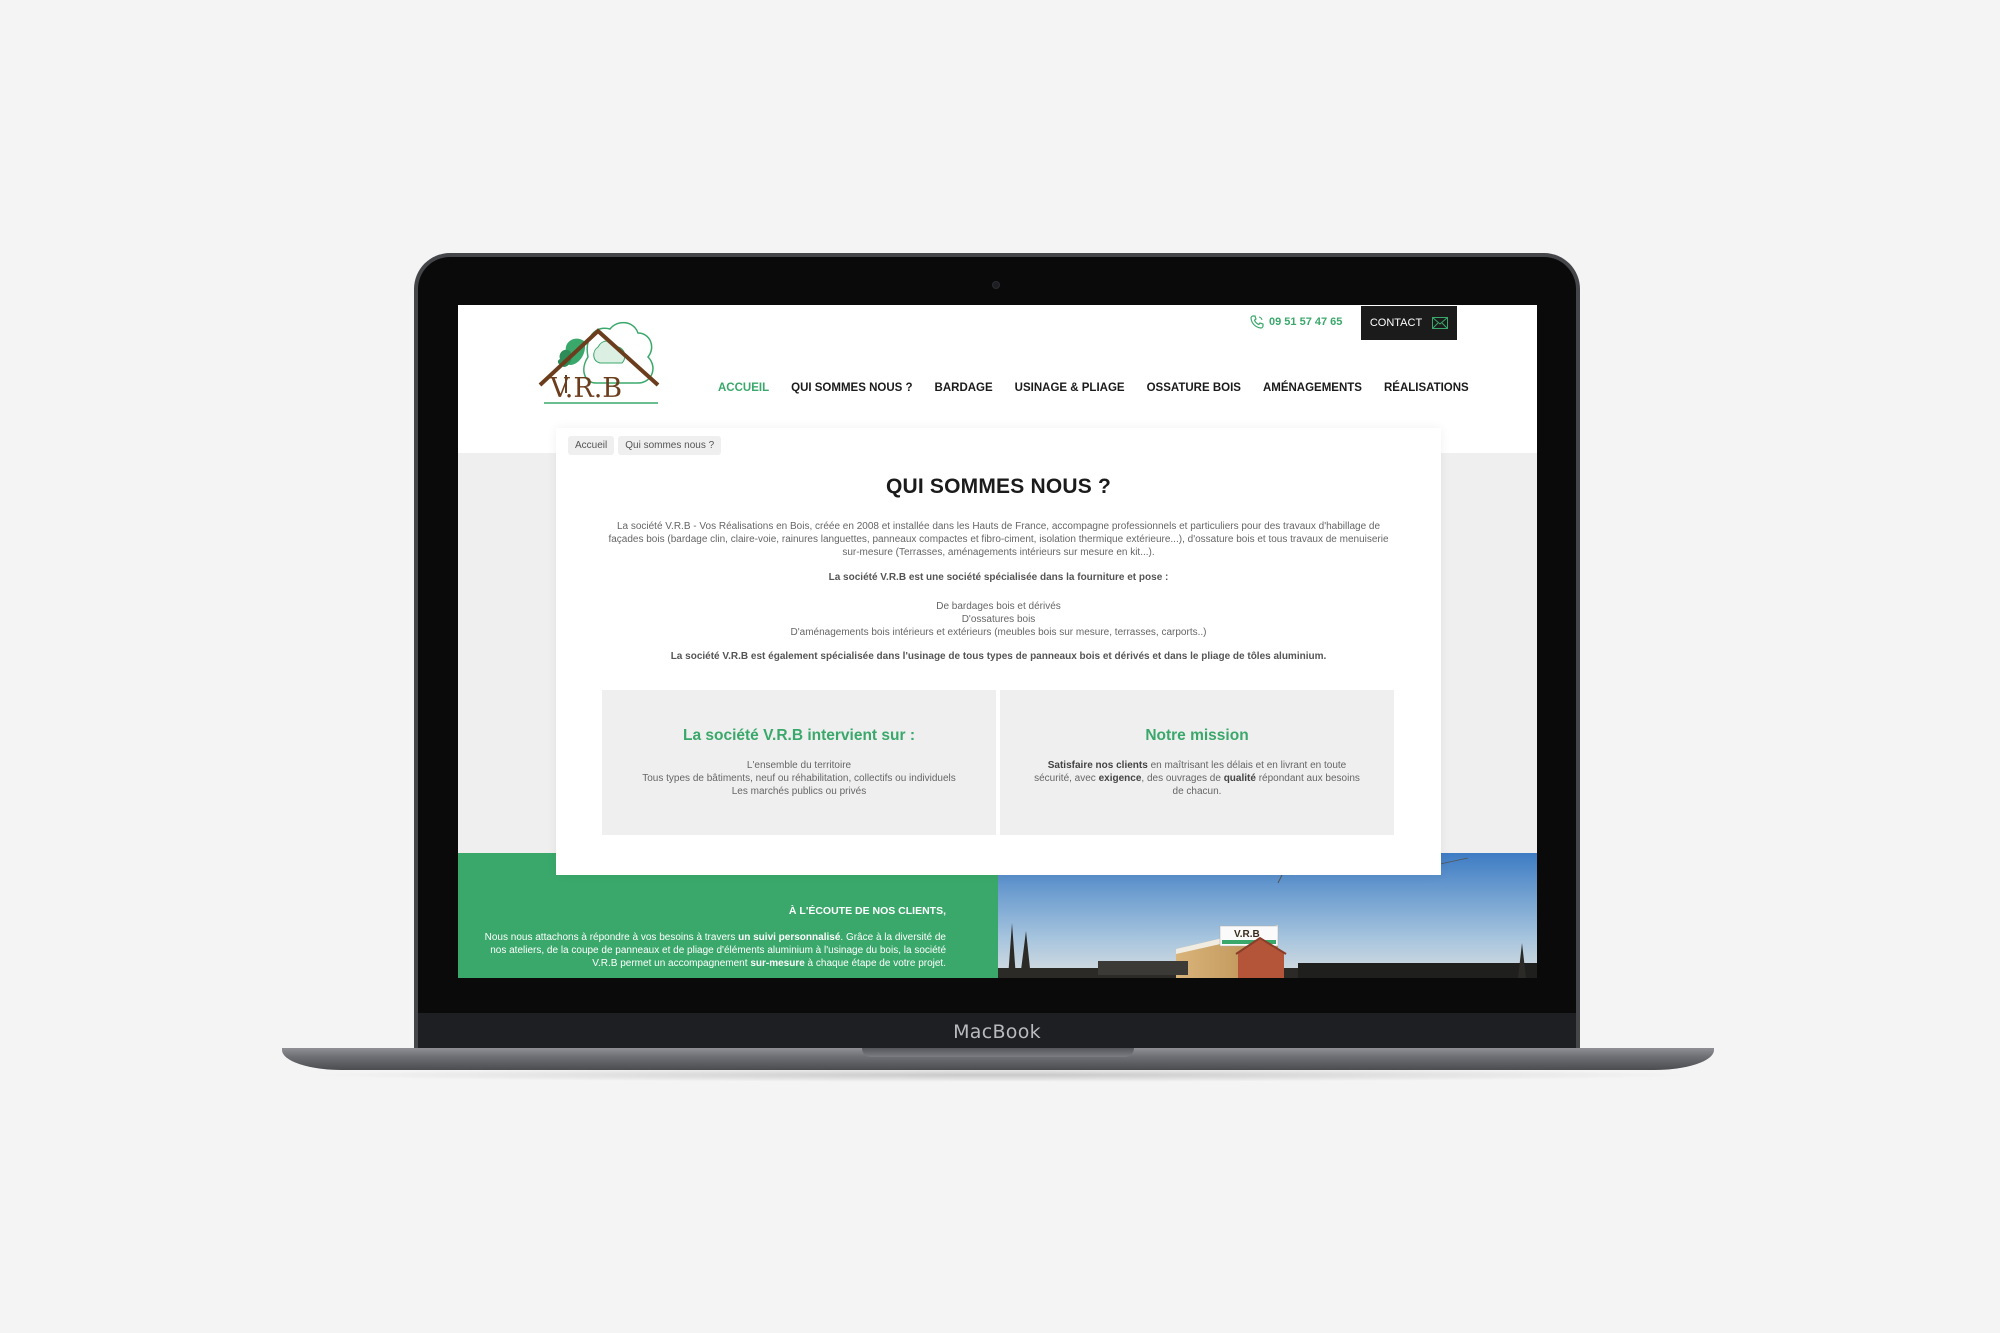  Describe the element at coordinates (601, 367) in the screenshot. I see `vrb-logo: V.R.B` at that location.